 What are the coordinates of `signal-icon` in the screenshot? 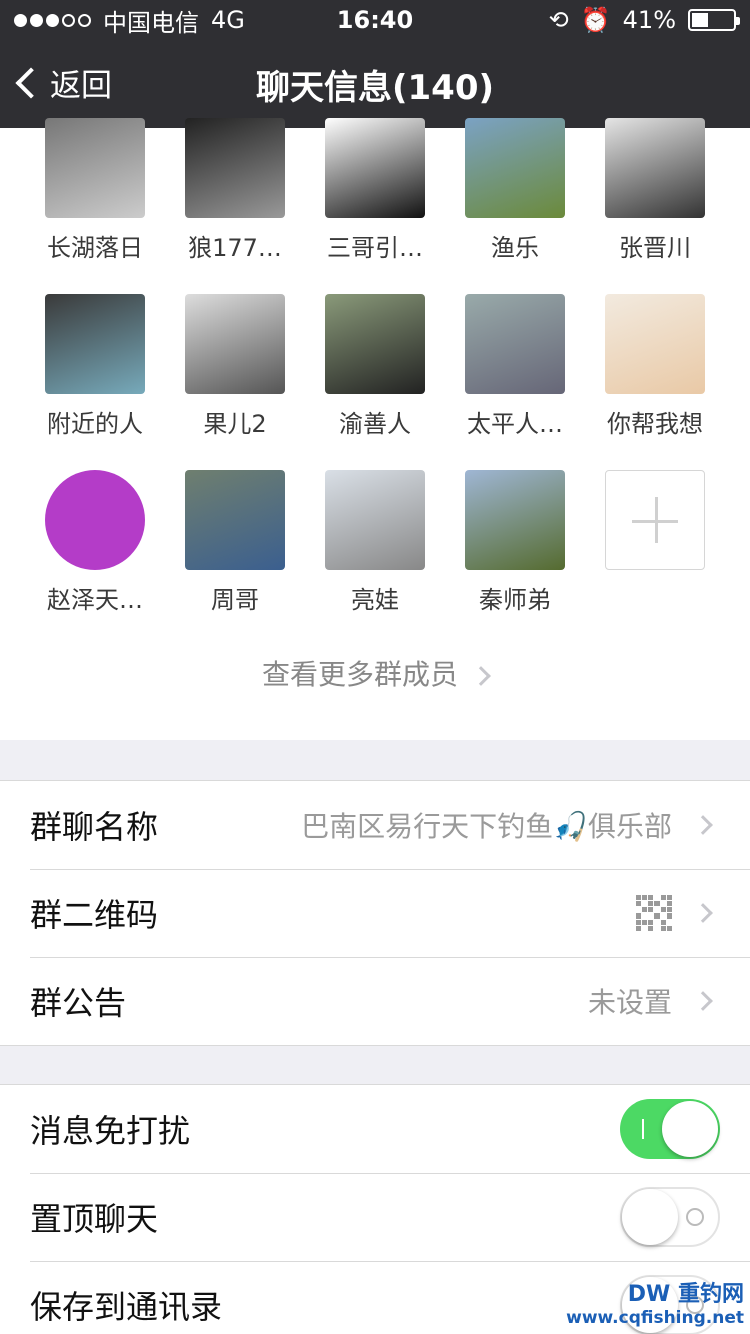 It's located at (52, 20).